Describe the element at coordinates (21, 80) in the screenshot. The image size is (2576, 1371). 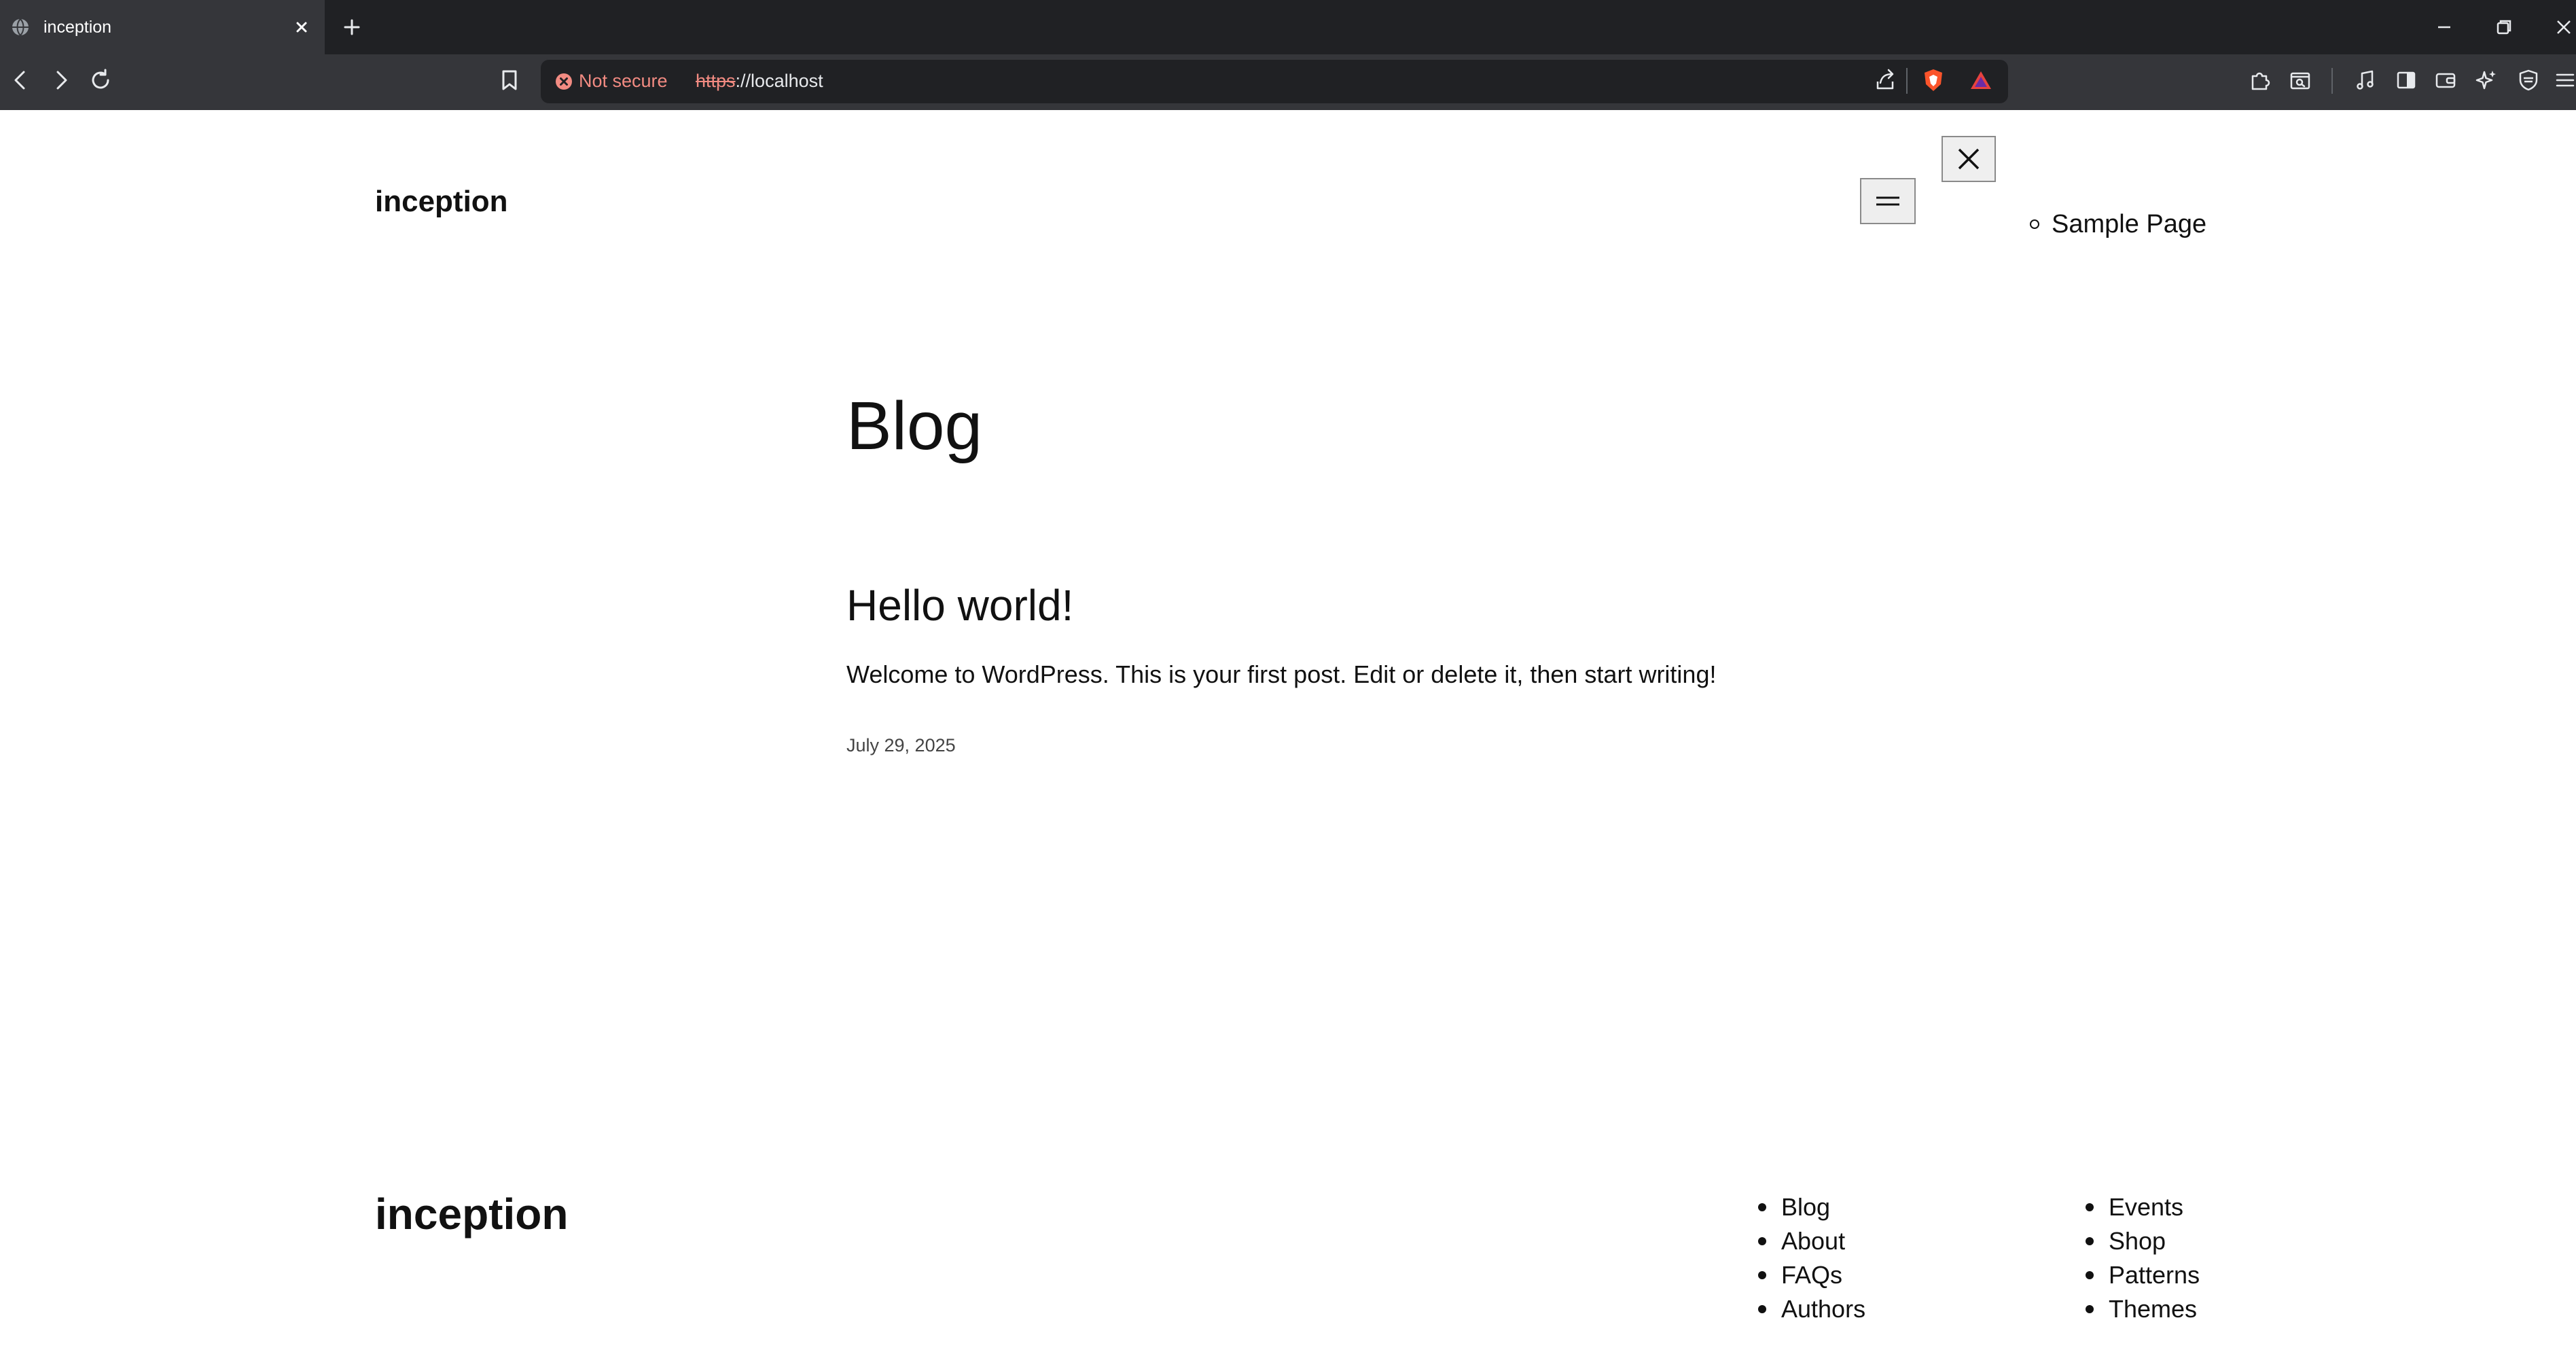
I see `back-arrow-icon` at that location.